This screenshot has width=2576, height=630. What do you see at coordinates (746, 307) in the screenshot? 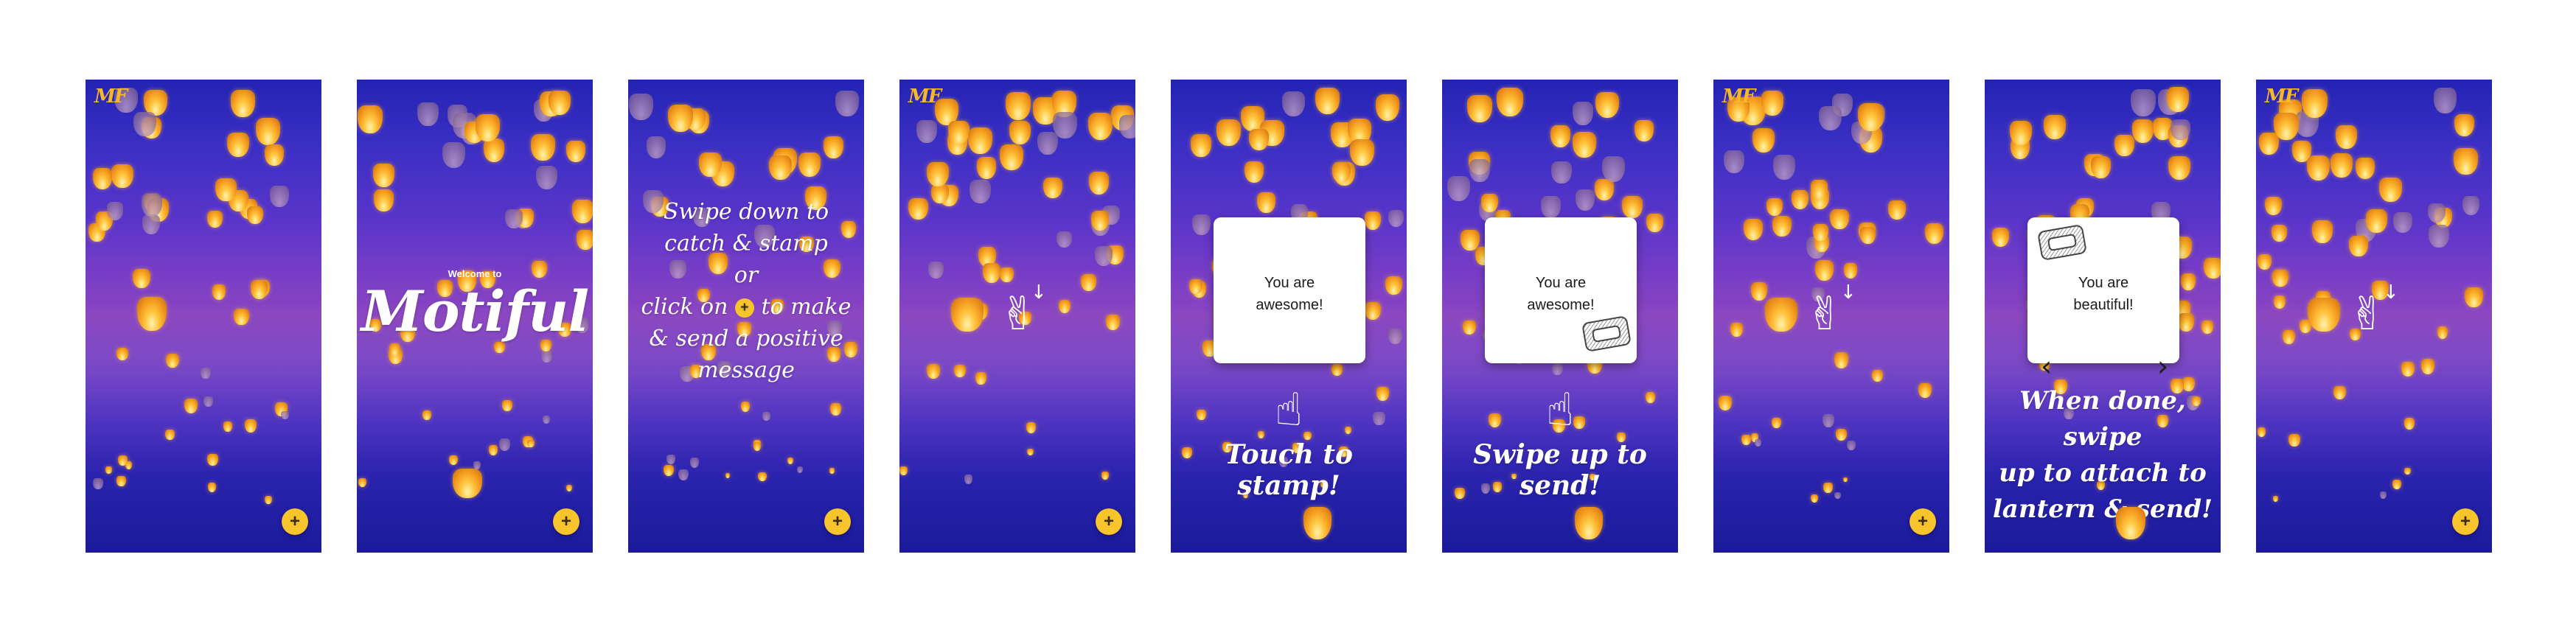
I see `instruction-line: click on + to make` at bounding box center [746, 307].